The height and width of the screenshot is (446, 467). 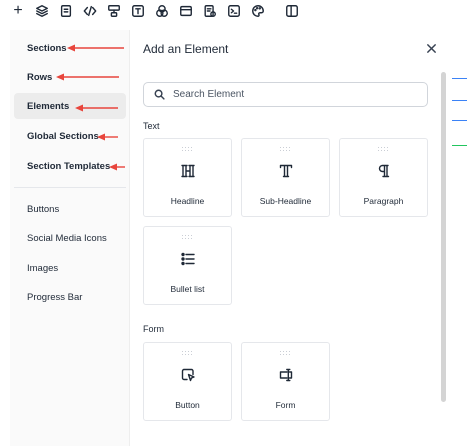 I want to click on sidebar-item-label: Buttons, so click(x=43, y=209).